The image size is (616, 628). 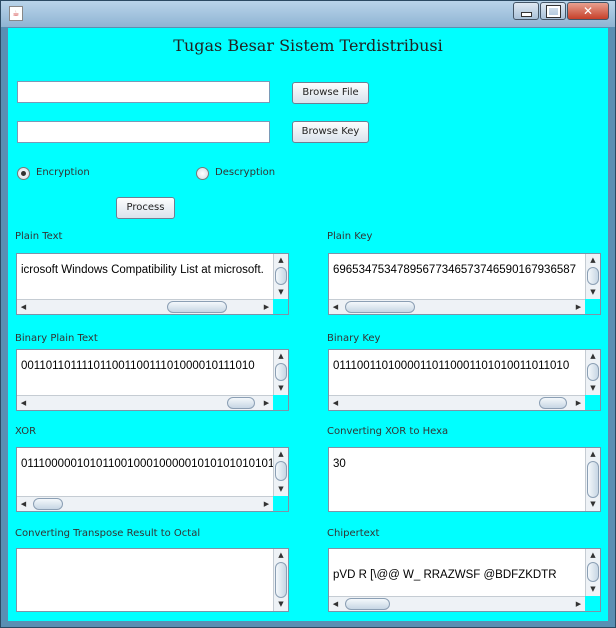 I want to click on decryption-radio, so click(x=202, y=173).